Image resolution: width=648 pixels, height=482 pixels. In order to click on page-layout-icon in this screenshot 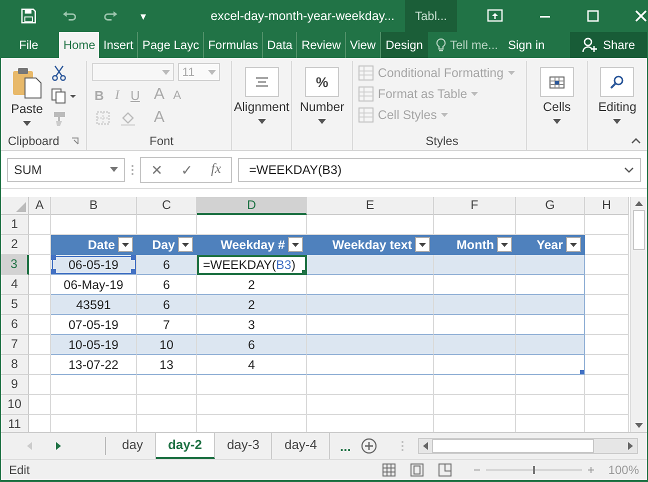, I will do `click(417, 470)`.